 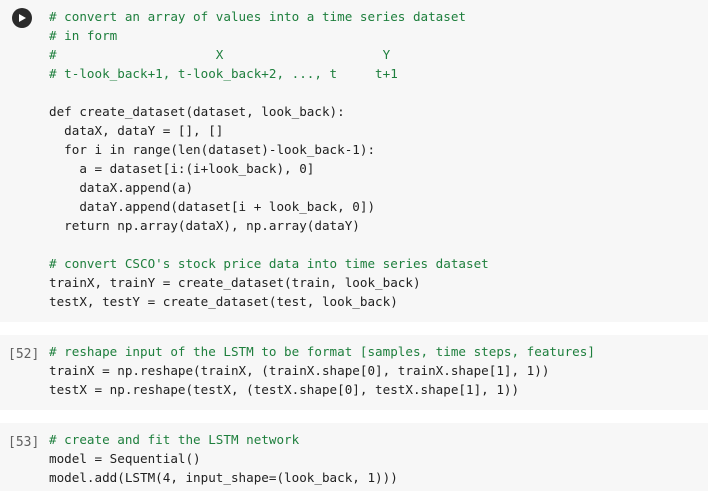 What do you see at coordinates (182, 168) in the screenshot?
I see `code-line: a = dataset[i:(i+look_back), 0]` at bounding box center [182, 168].